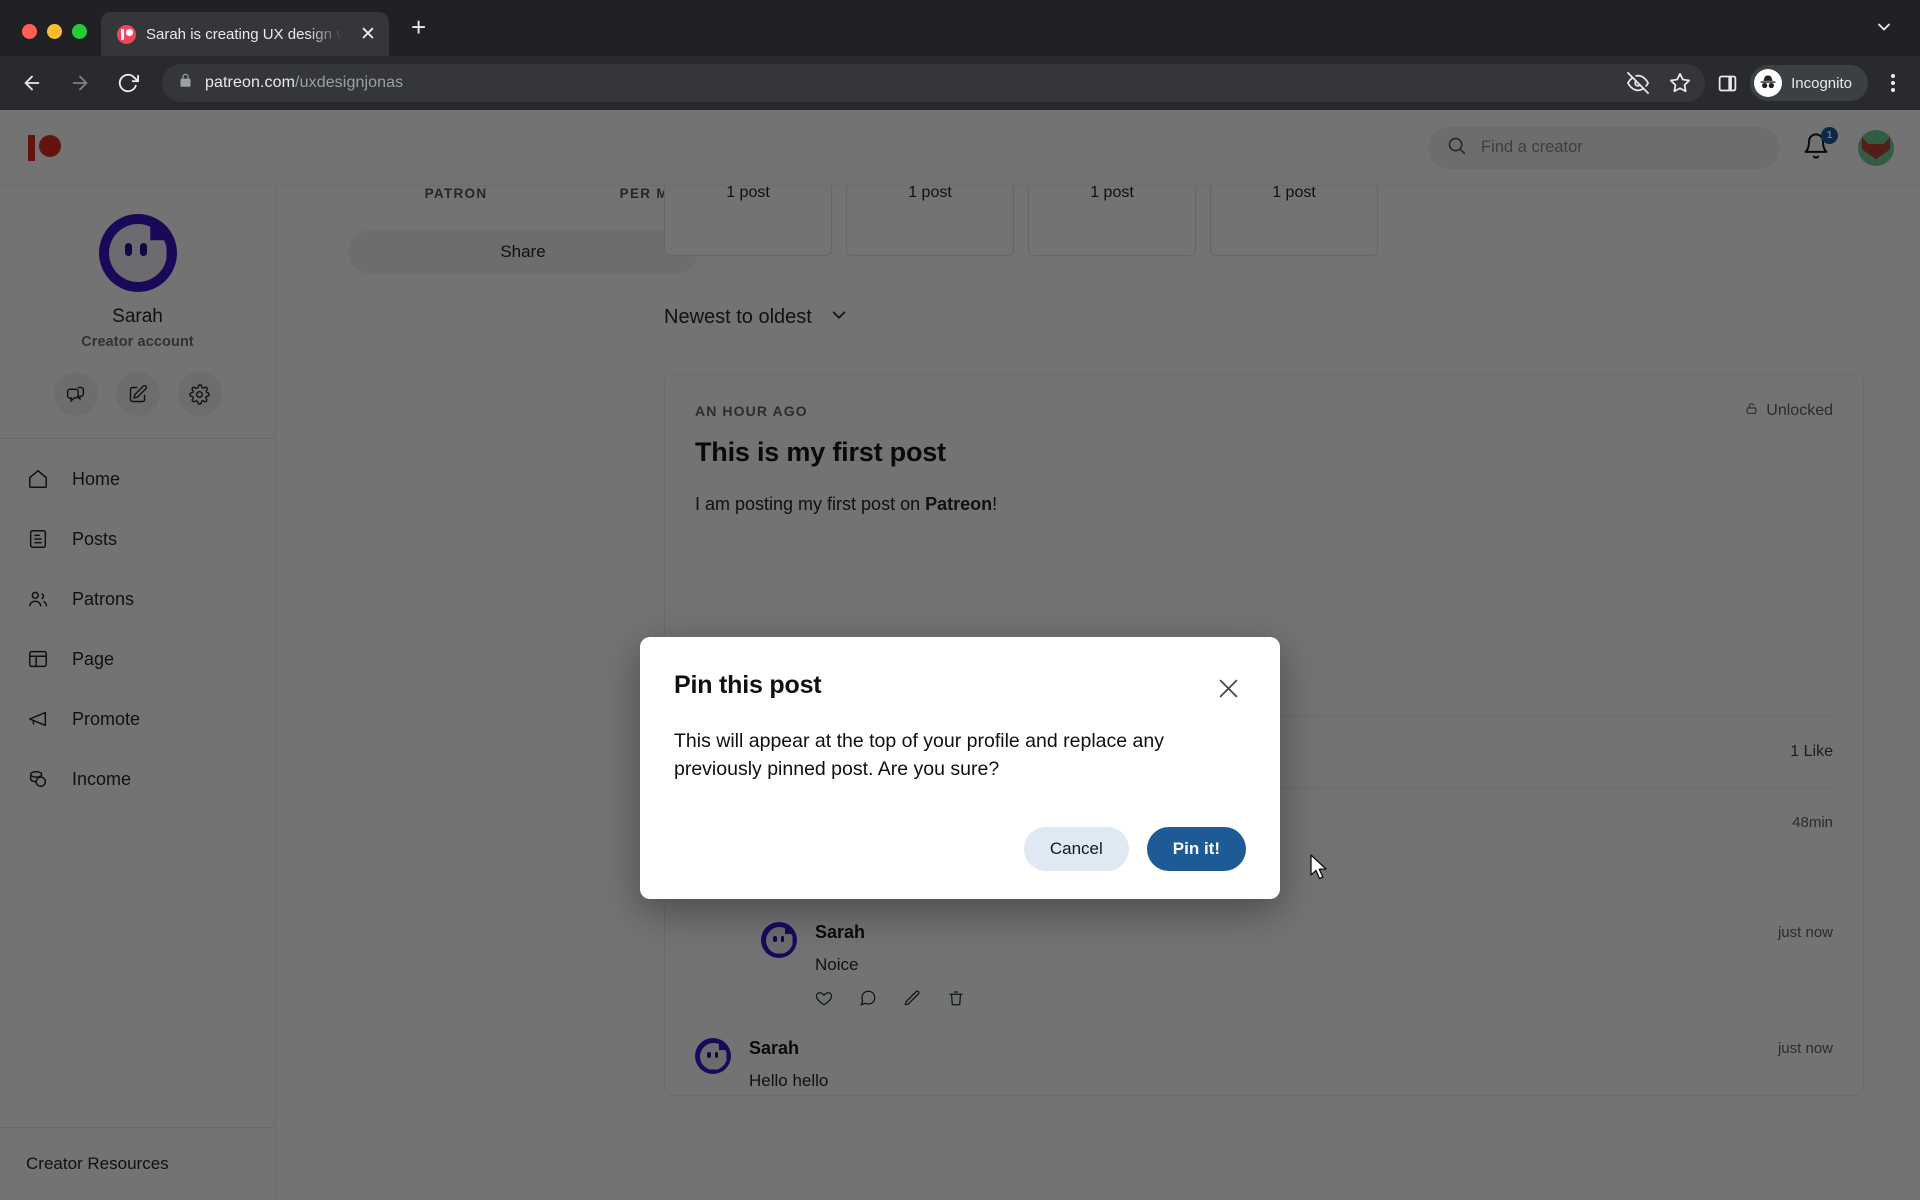 The height and width of the screenshot is (1200, 1920). I want to click on close-tab-button: ✕, so click(368, 34).